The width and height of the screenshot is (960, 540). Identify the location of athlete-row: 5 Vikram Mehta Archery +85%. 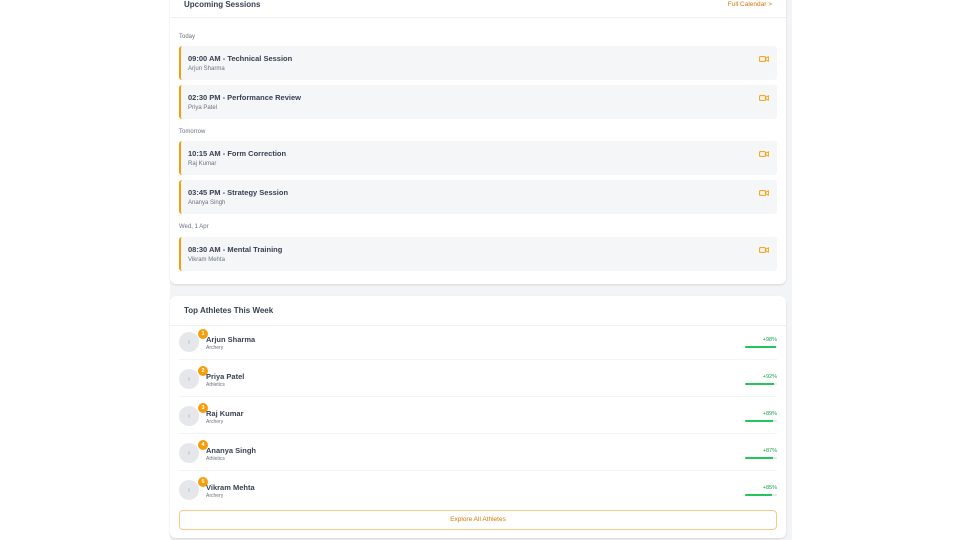
(478, 489).